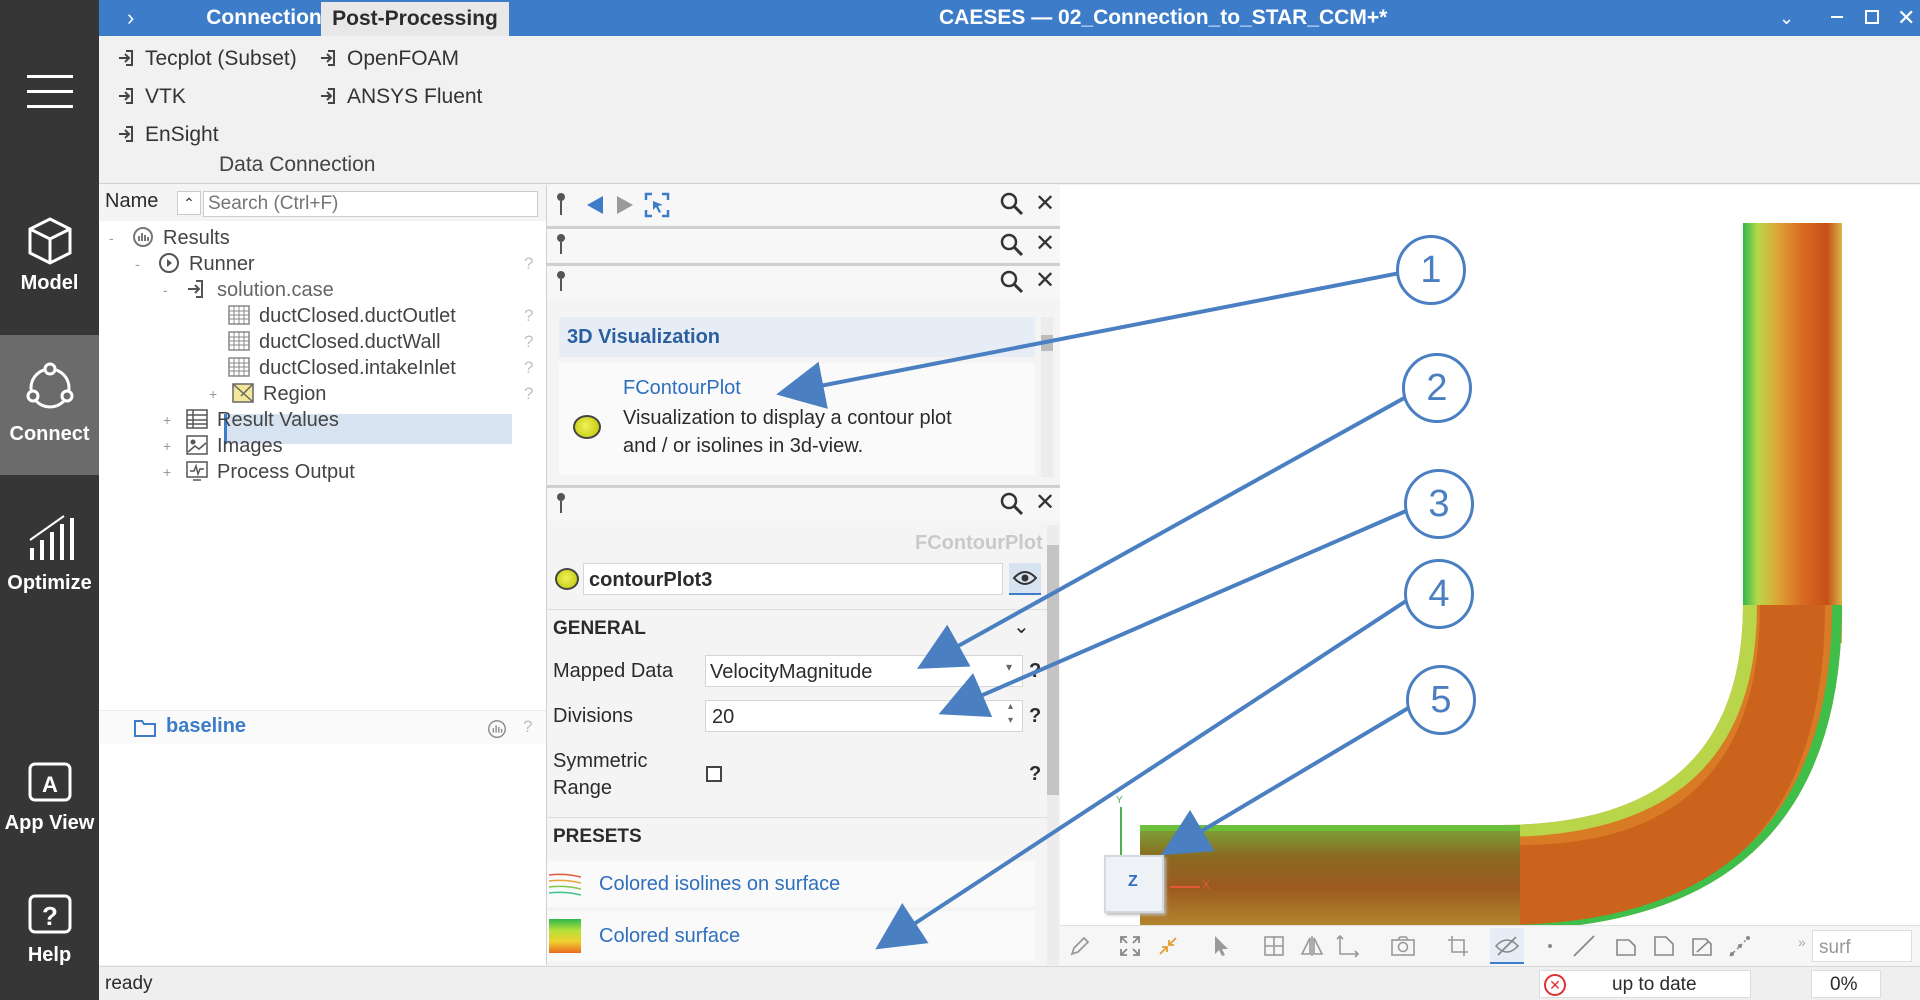 The width and height of the screenshot is (1920, 1000). What do you see at coordinates (286, 472) in the screenshot?
I see `tree-label: Process Output` at bounding box center [286, 472].